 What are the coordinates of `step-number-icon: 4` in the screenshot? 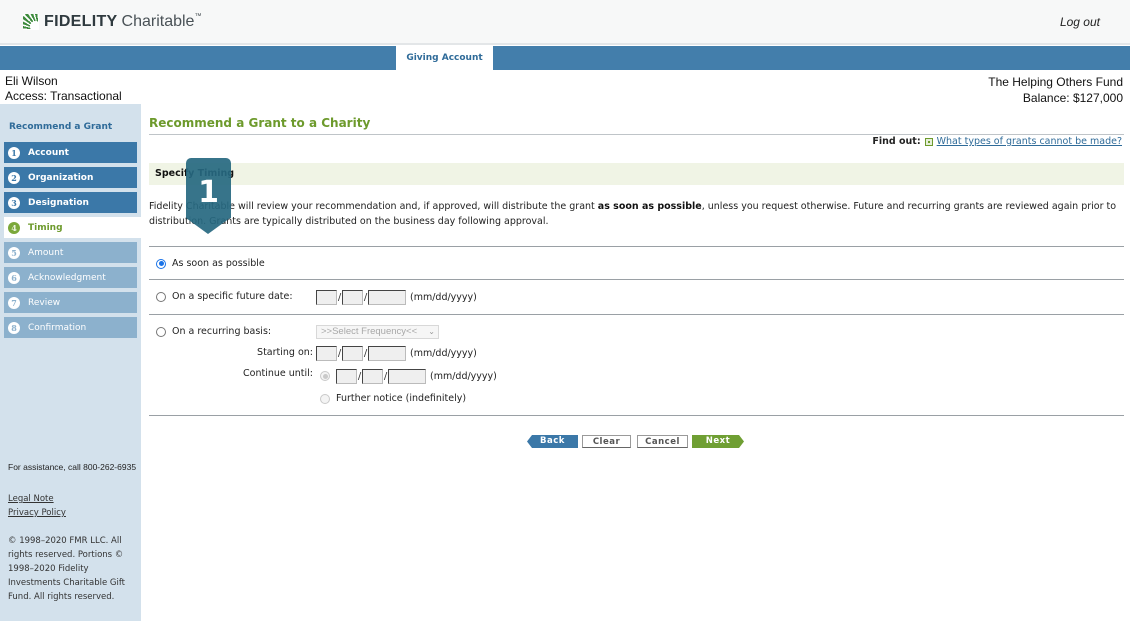 It's located at (14, 227).